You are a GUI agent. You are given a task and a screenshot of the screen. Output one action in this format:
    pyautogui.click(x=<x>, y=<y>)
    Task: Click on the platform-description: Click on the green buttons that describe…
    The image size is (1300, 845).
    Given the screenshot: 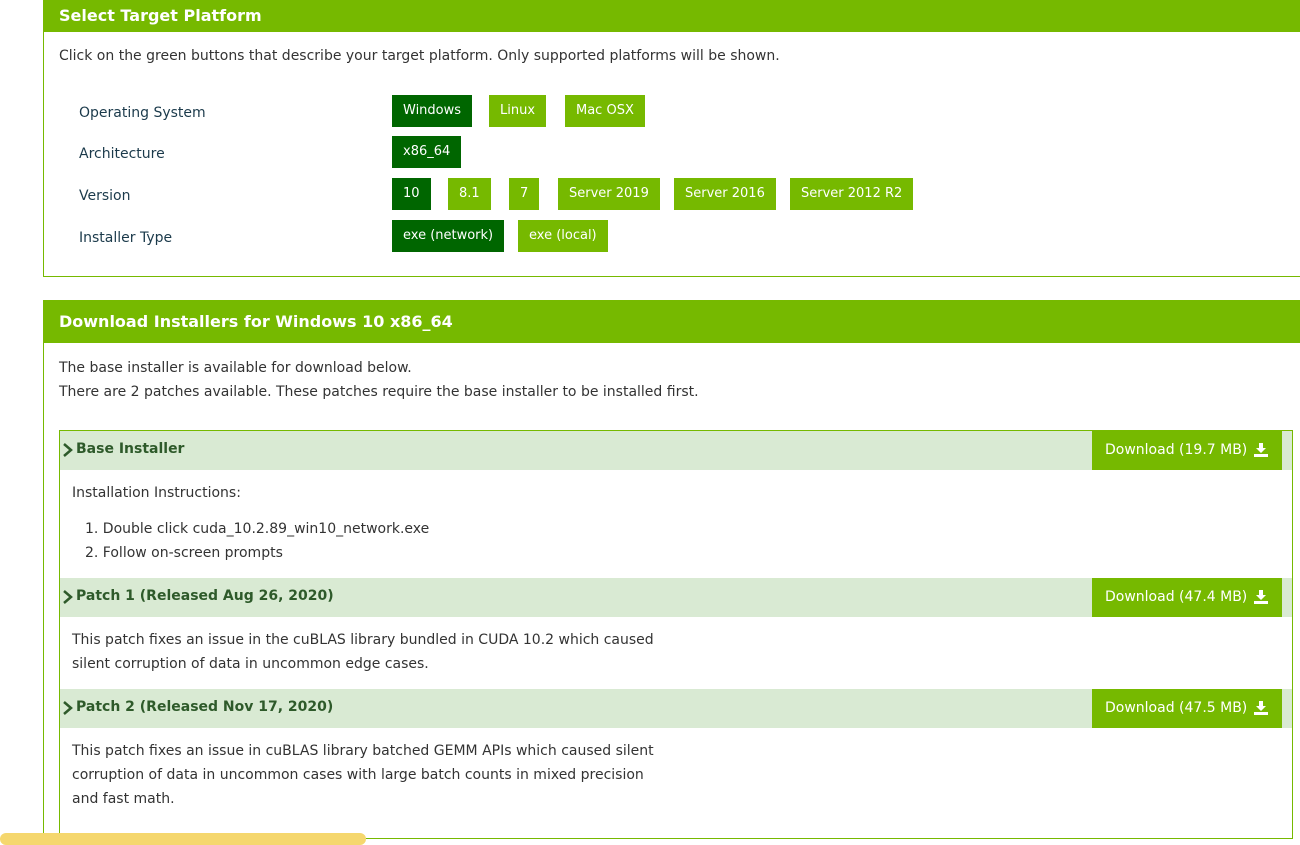 What is the action you would take?
    pyautogui.click(x=419, y=56)
    